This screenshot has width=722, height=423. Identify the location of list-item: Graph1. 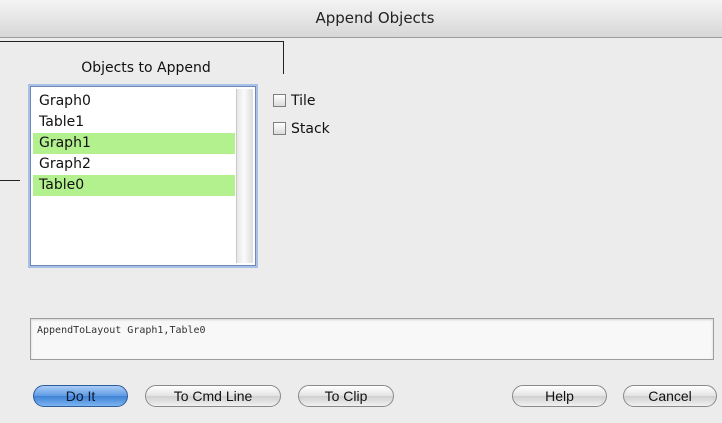
(134, 143).